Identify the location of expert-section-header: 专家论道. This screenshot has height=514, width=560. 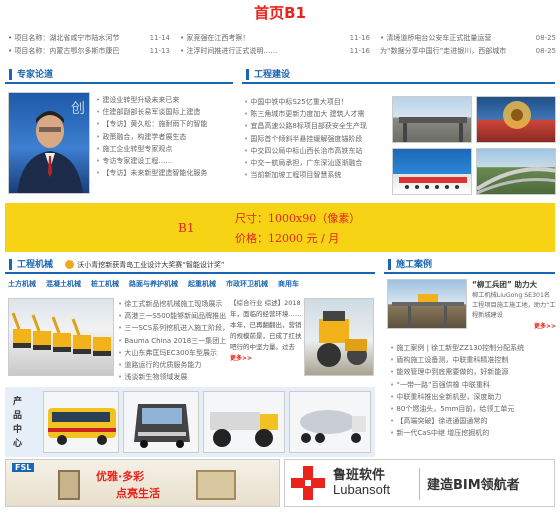
(119, 75).